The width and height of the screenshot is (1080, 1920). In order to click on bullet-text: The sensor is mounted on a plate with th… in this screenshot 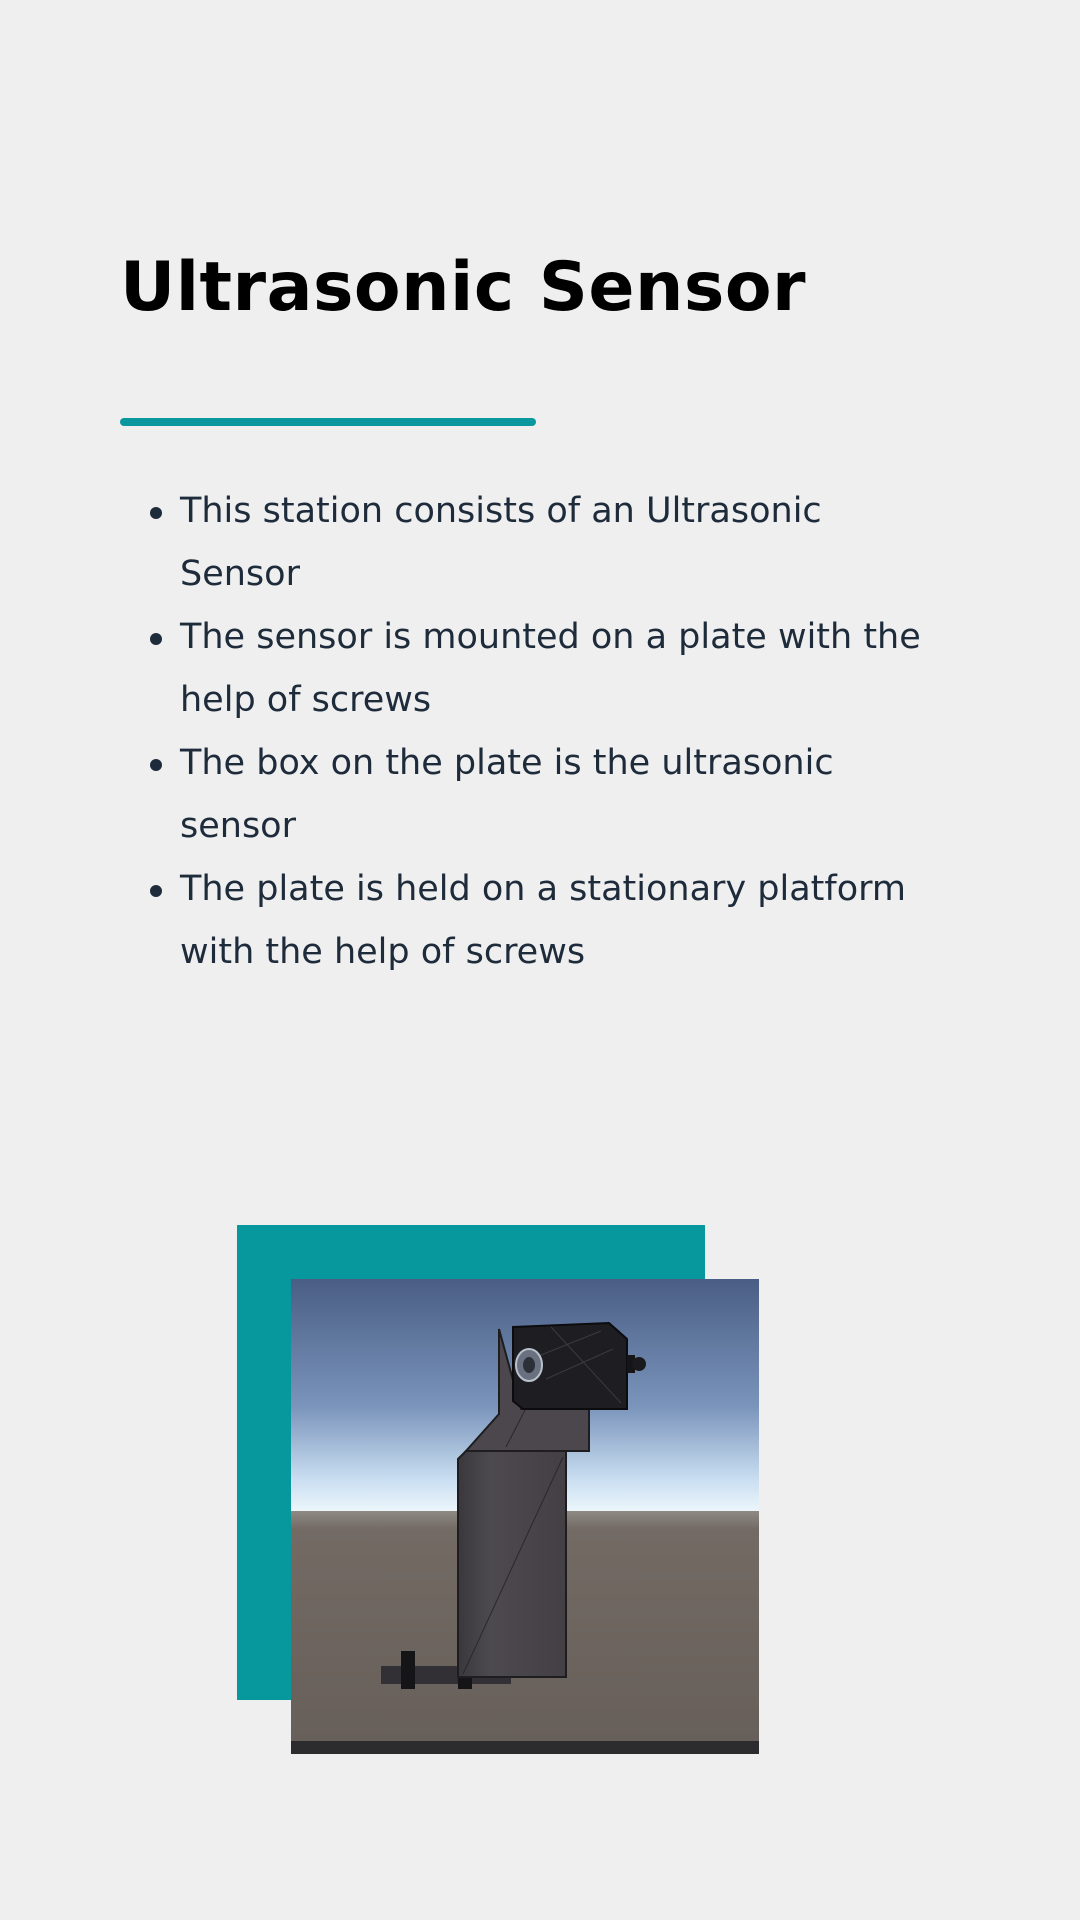, I will do `click(550, 668)`.